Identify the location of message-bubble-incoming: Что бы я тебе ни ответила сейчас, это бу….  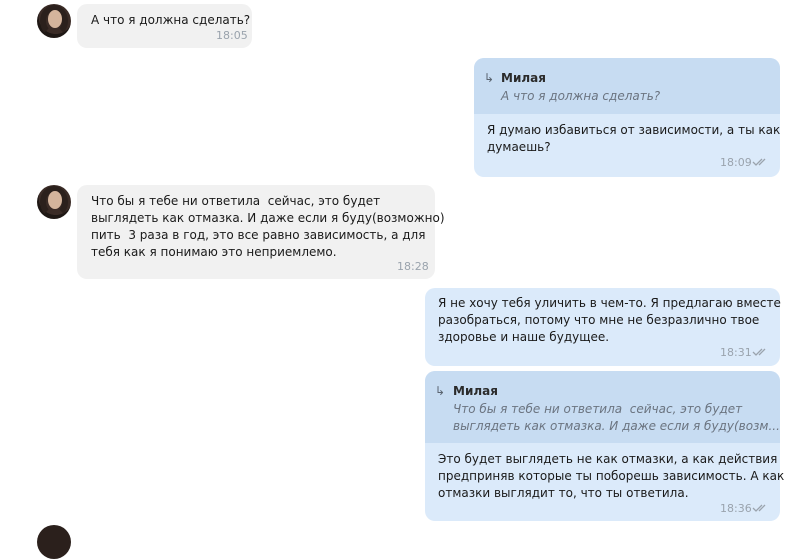
(261, 232).